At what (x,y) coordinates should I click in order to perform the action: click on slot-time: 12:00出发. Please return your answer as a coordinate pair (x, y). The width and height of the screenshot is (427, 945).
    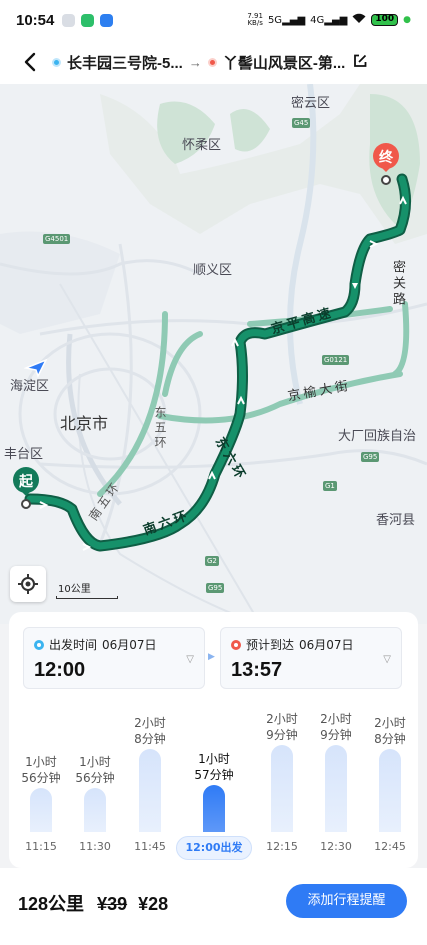
    Looking at the image, I should click on (214, 847).